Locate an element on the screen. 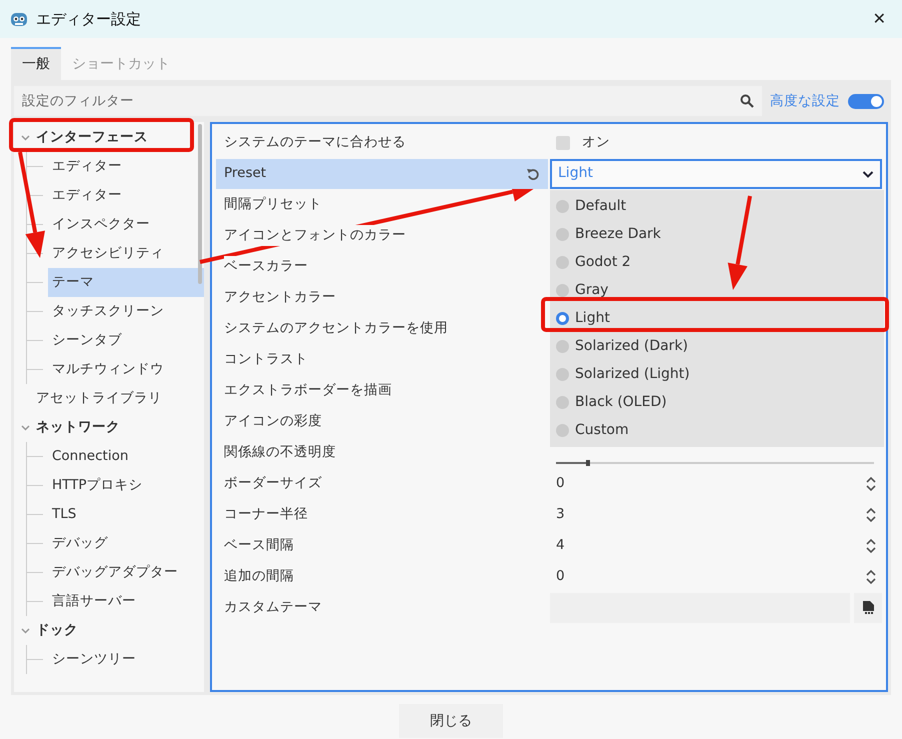 Image resolution: width=902 pixels, height=739 pixels. tree-item: ネットワーク is located at coordinates (120, 427).